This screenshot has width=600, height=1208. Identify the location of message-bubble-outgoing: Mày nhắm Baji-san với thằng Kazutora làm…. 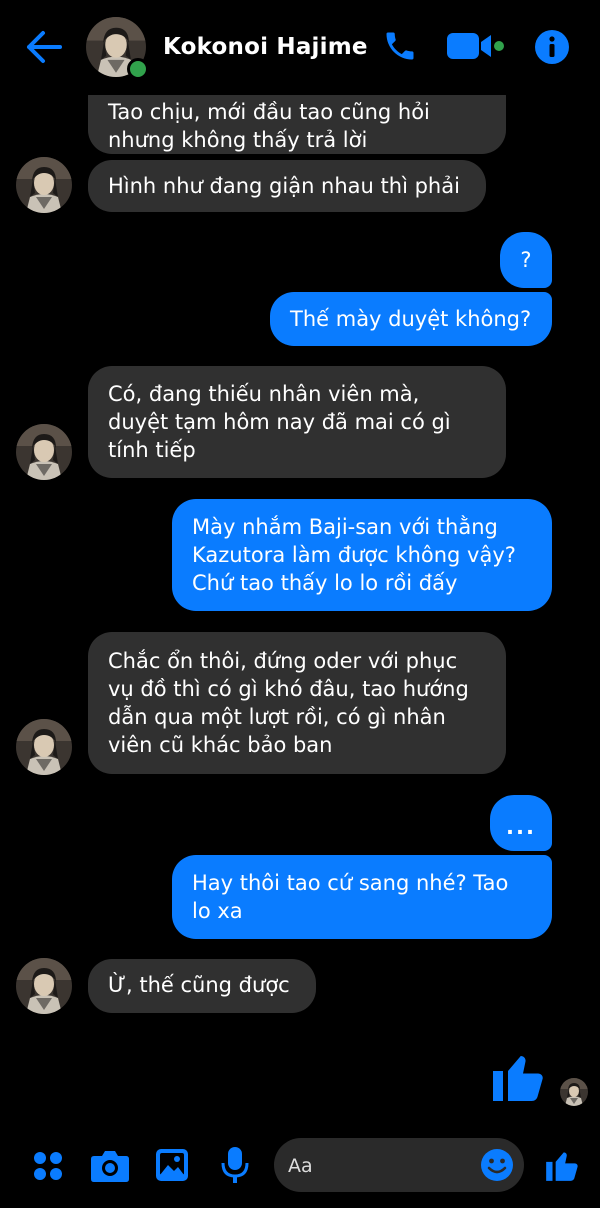
(362, 555).